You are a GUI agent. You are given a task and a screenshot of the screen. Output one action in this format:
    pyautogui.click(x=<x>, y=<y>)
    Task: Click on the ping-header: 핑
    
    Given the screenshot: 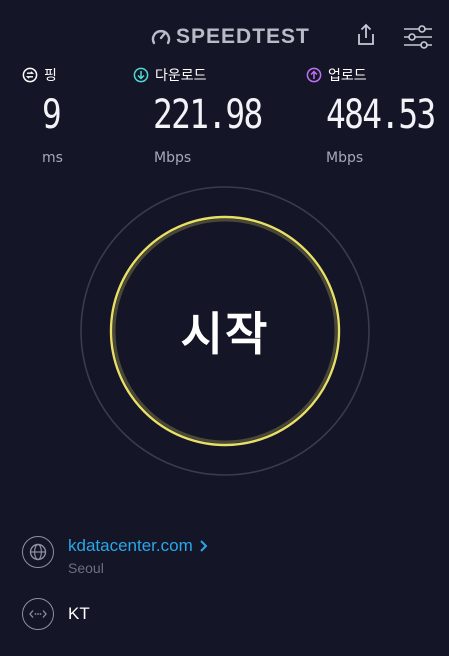 What is the action you would take?
    pyautogui.click(x=43, y=75)
    